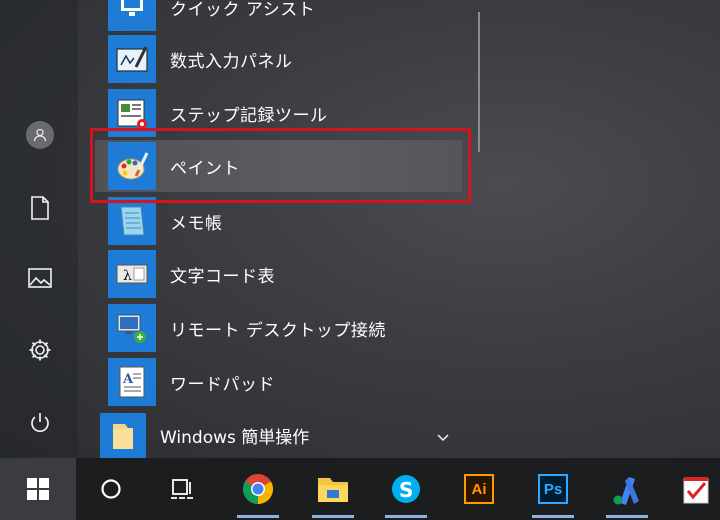  I want to click on windows-logo-icon, so click(38, 489).